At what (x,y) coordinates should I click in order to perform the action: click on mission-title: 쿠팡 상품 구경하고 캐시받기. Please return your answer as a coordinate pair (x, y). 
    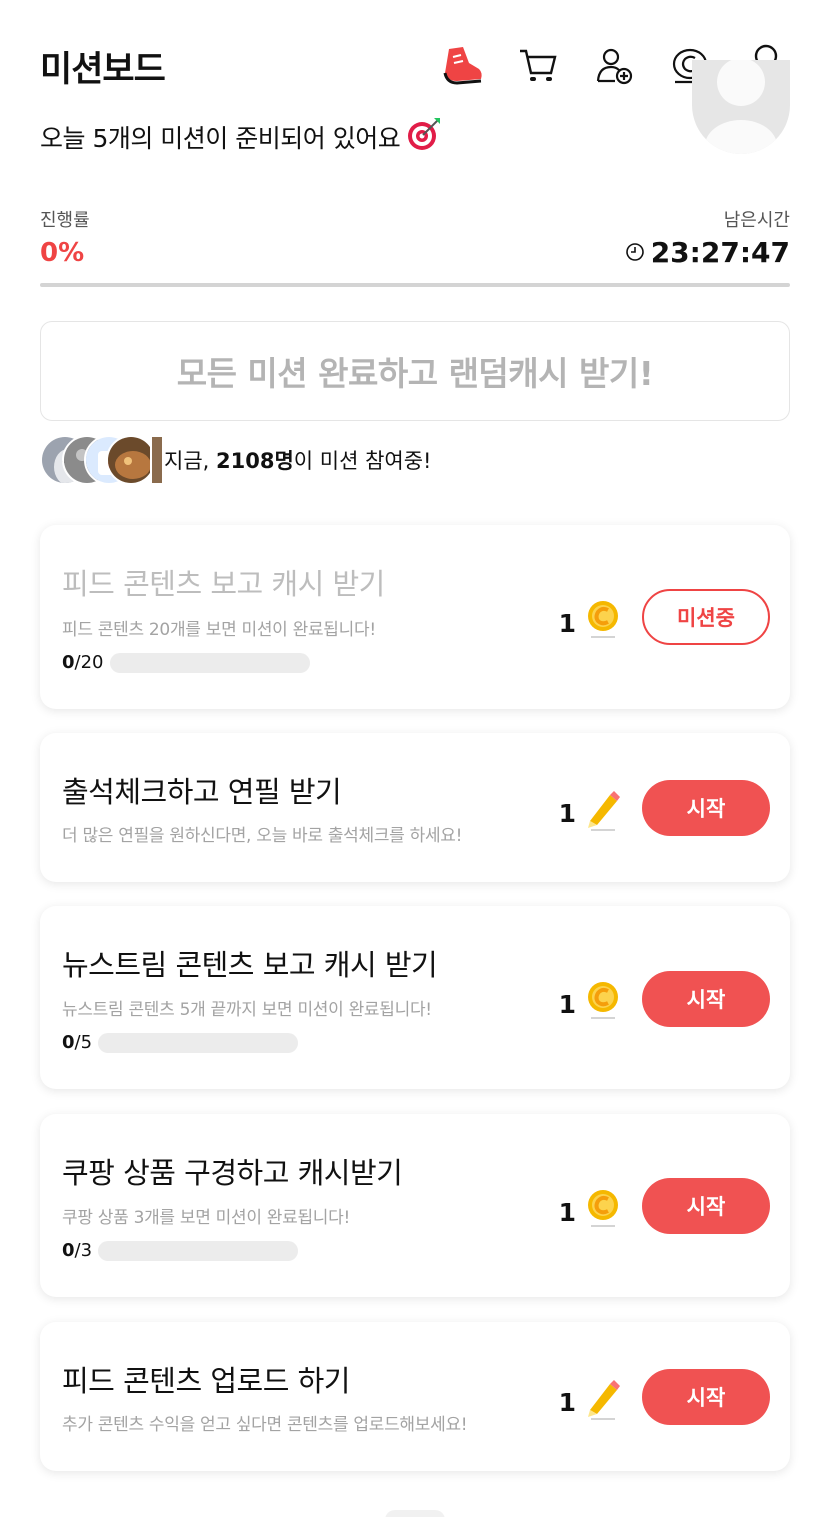
    Looking at the image, I should click on (232, 1173).